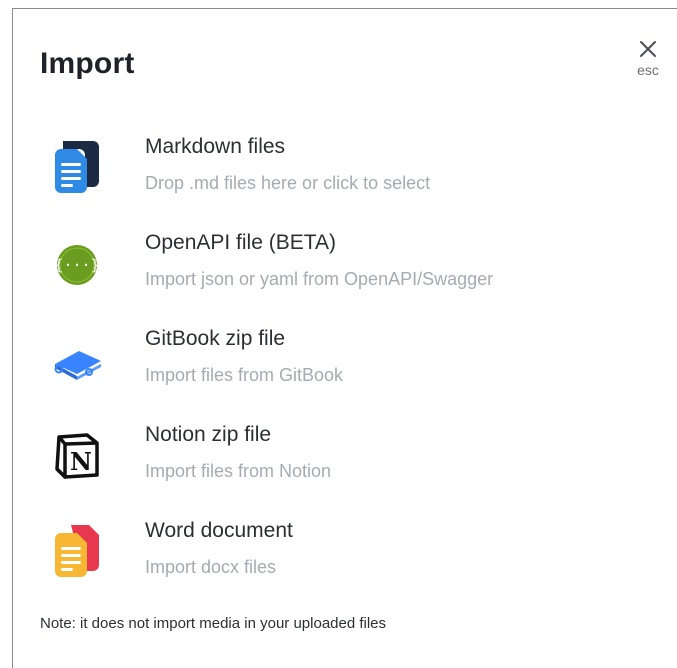 The image size is (677, 668). I want to click on option-title: OpenAPI file (BETA), so click(241, 242).